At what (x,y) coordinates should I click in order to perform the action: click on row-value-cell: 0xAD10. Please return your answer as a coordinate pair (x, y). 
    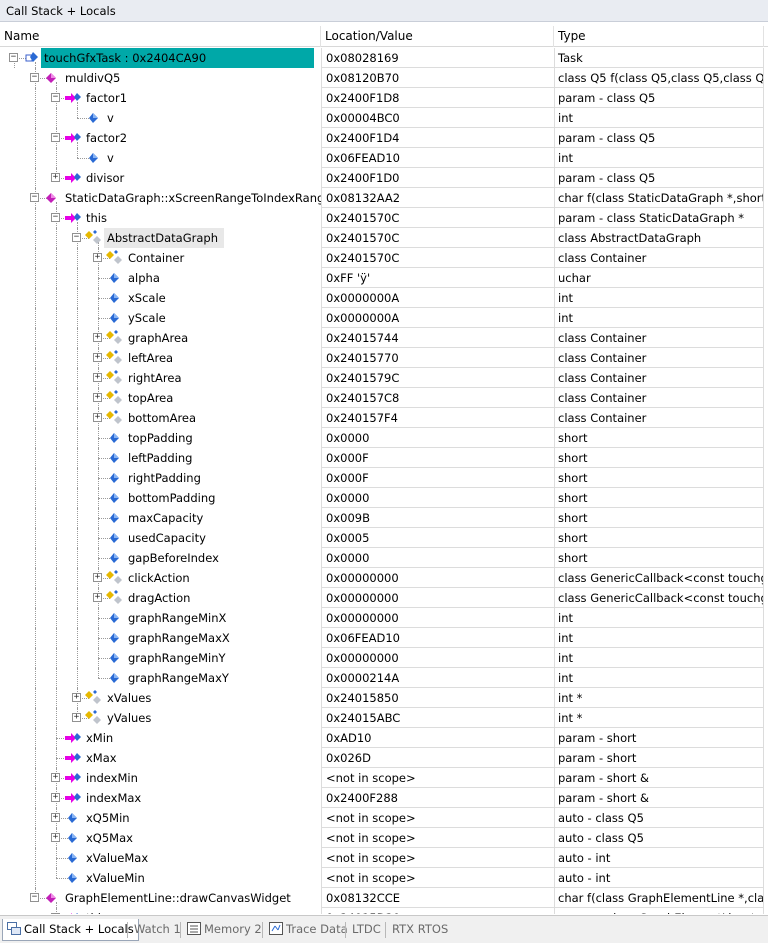
    Looking at the image, I should click on (437, 738).